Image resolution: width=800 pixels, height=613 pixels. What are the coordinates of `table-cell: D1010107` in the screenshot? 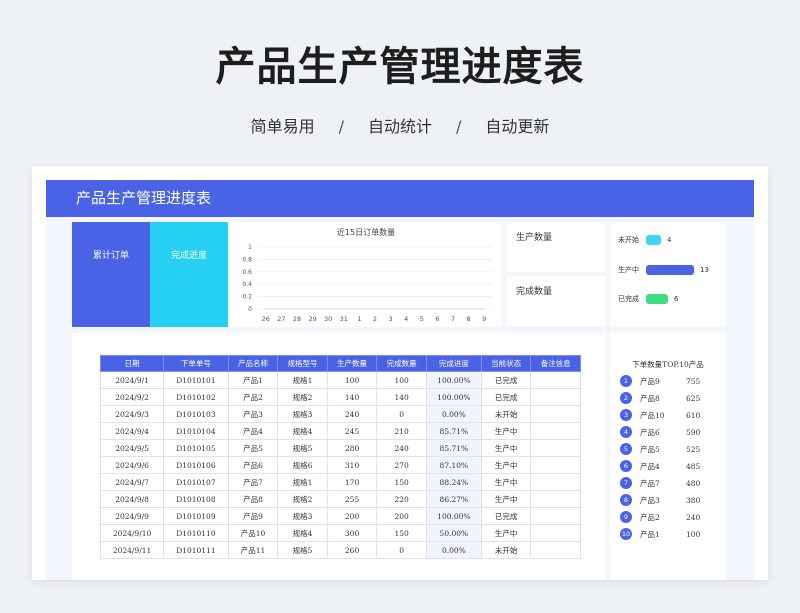 It's located at (196, 482).